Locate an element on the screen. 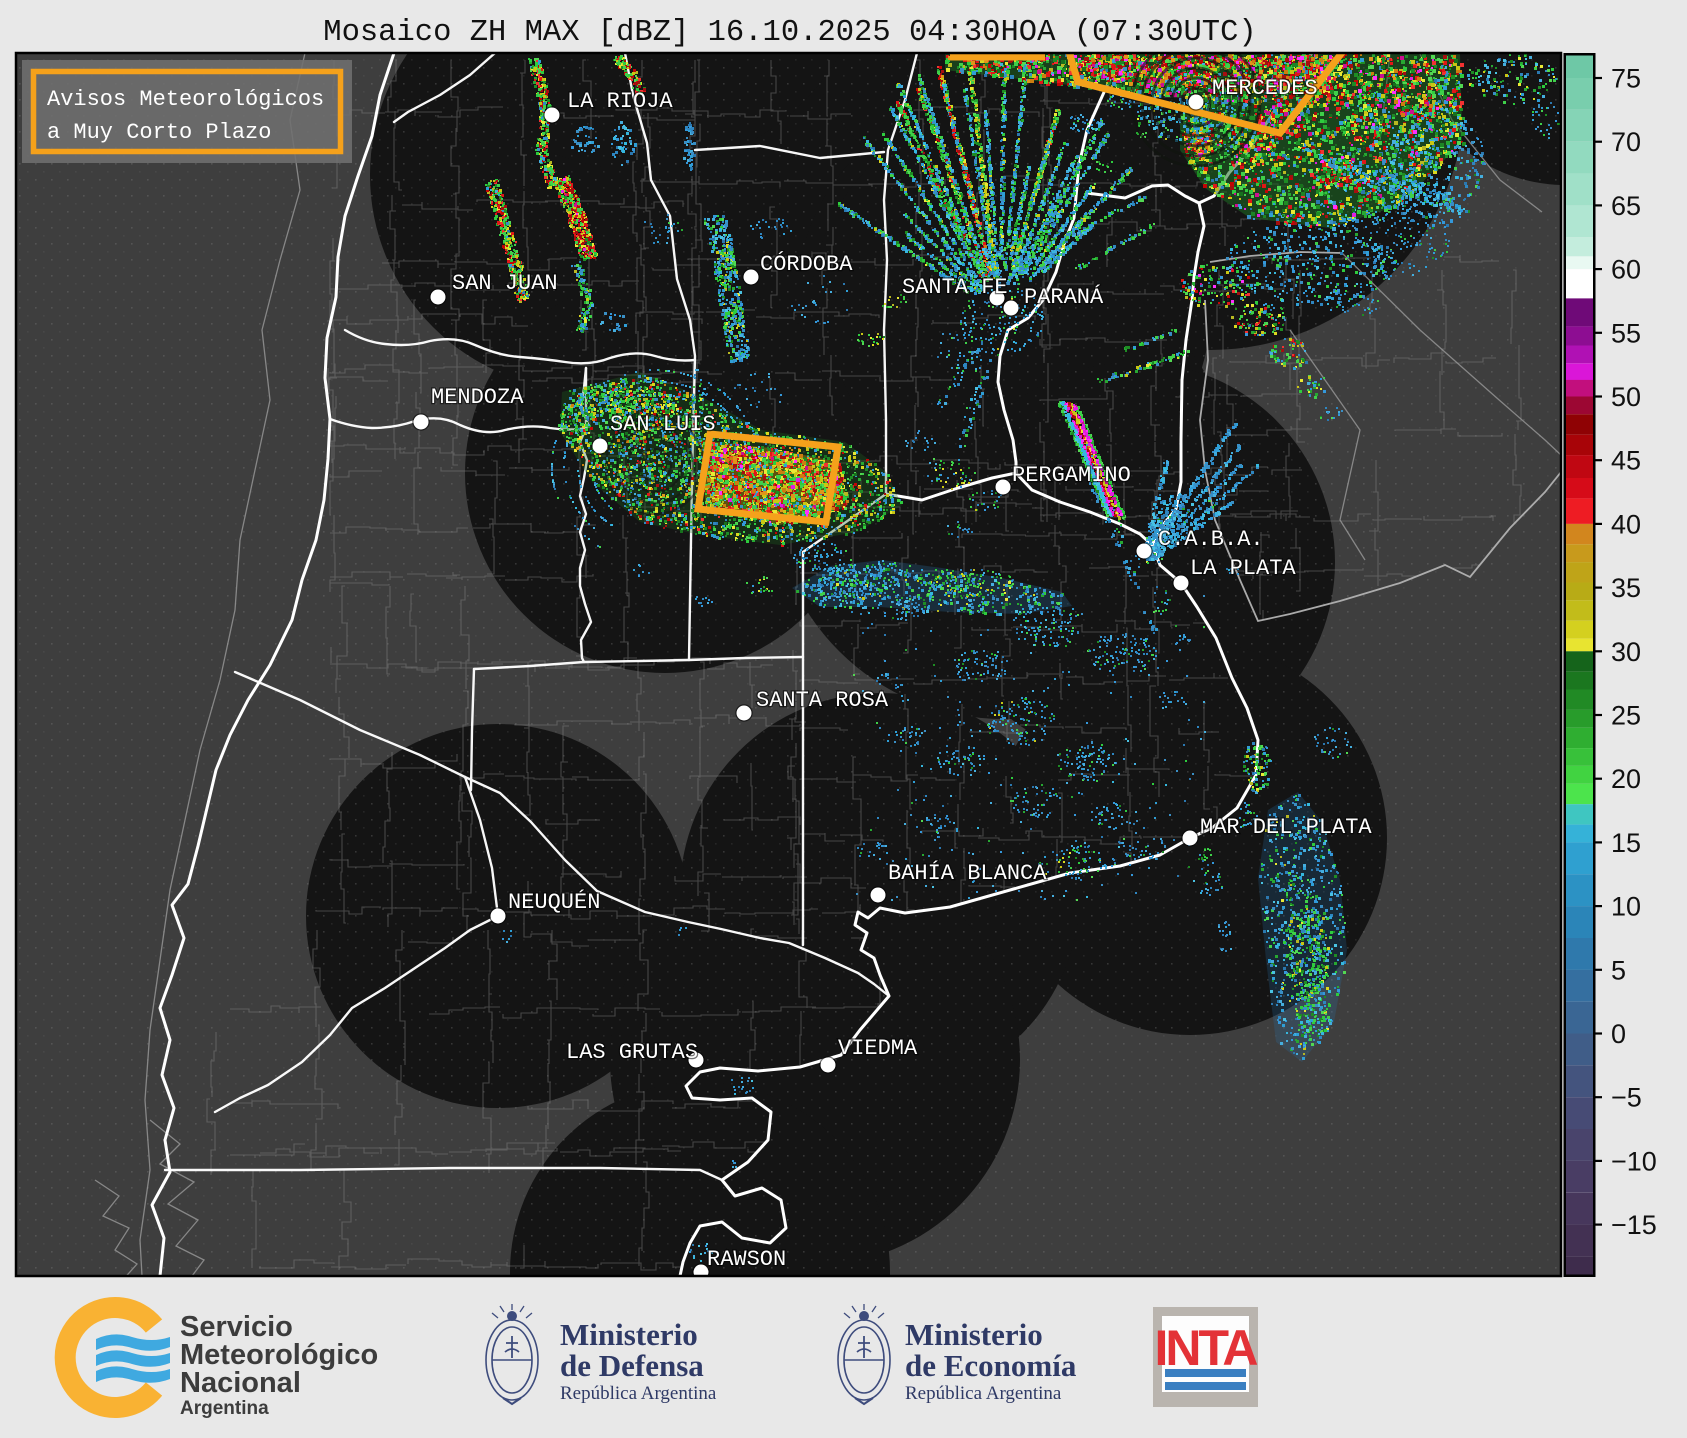 The height and width of the screenshot is (1438, 1687). svg-text: SAN JUAN is located at coordinates (505, 283).